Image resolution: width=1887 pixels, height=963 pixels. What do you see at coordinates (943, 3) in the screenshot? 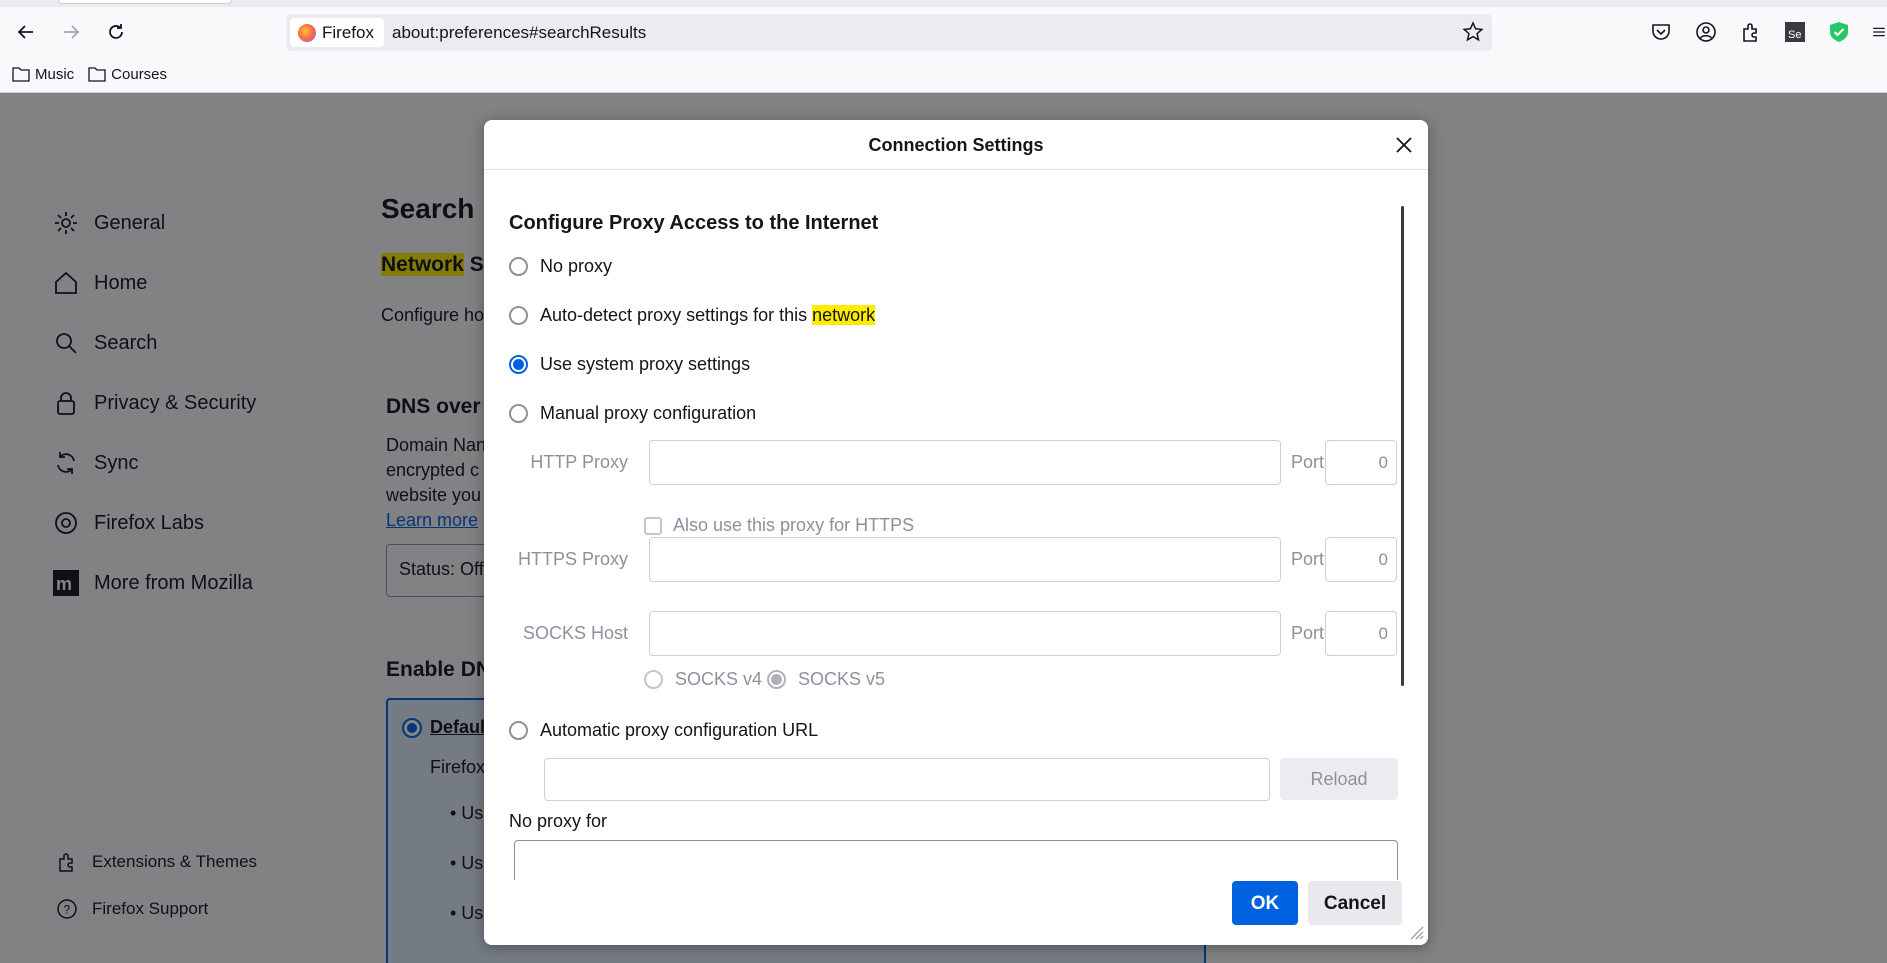
I see `tab-strip` at bounding box center [943, 3].